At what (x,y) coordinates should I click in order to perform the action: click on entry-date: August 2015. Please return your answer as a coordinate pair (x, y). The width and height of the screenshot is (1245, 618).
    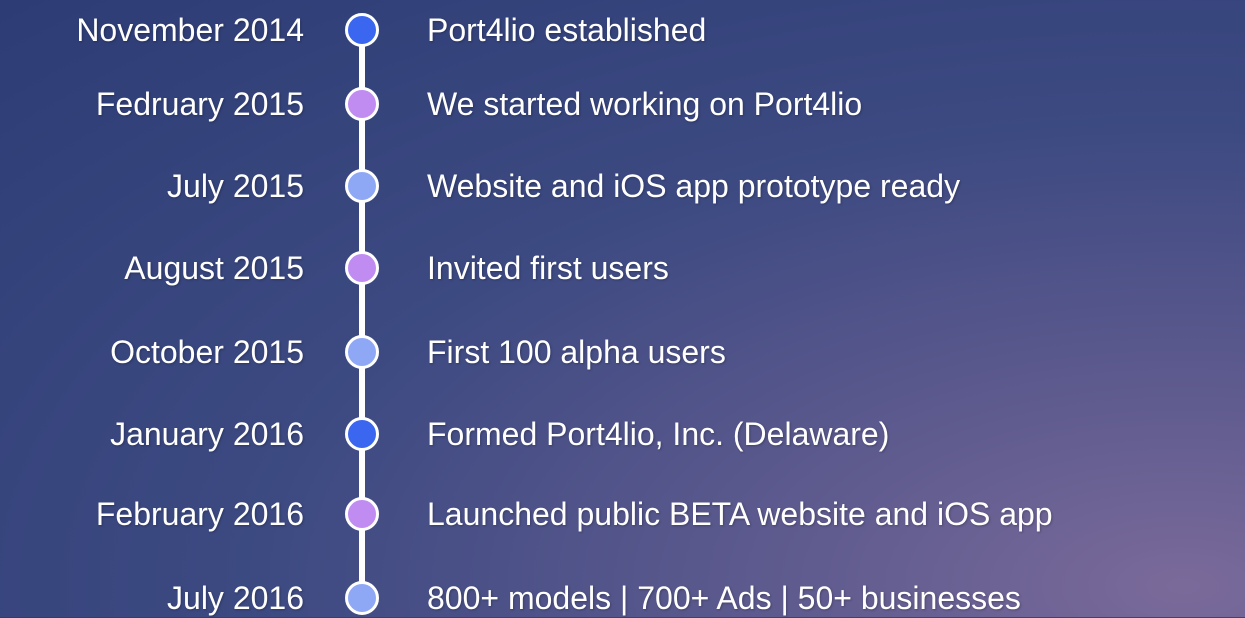
    Looking at the image, I should click on (214, 268).